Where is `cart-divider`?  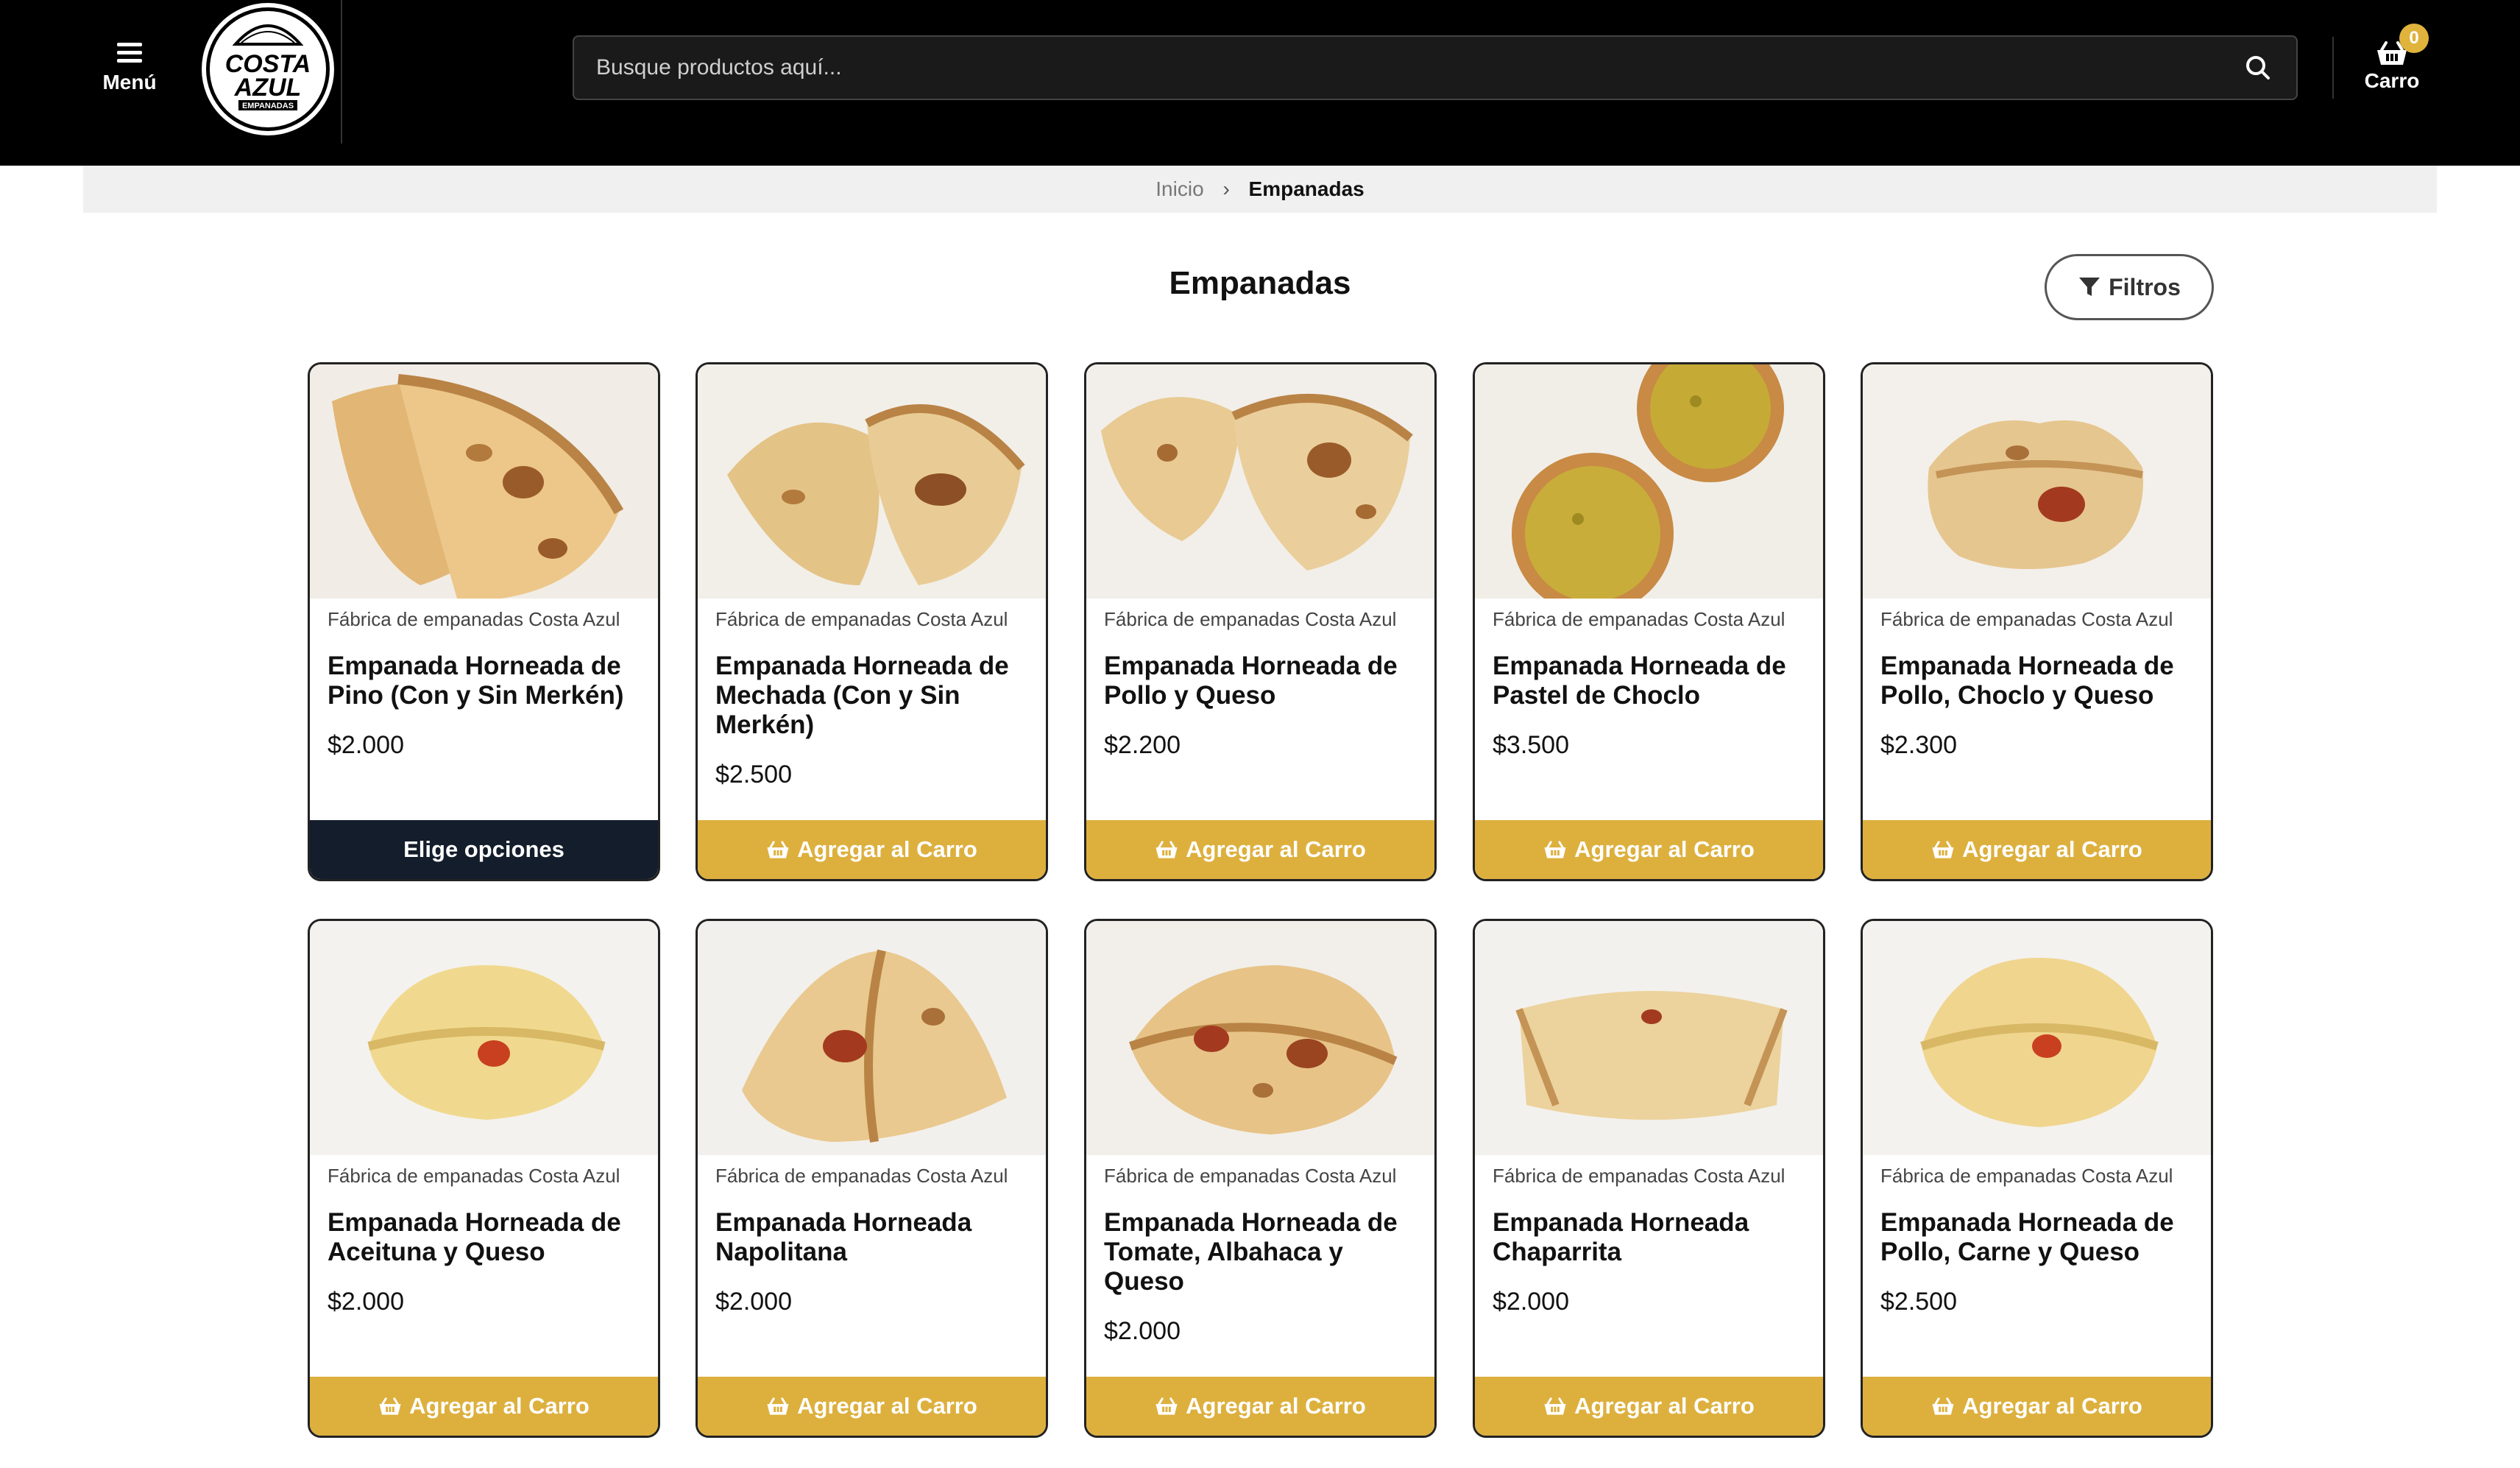 cart-divider is located at coordinates (2333, 68).